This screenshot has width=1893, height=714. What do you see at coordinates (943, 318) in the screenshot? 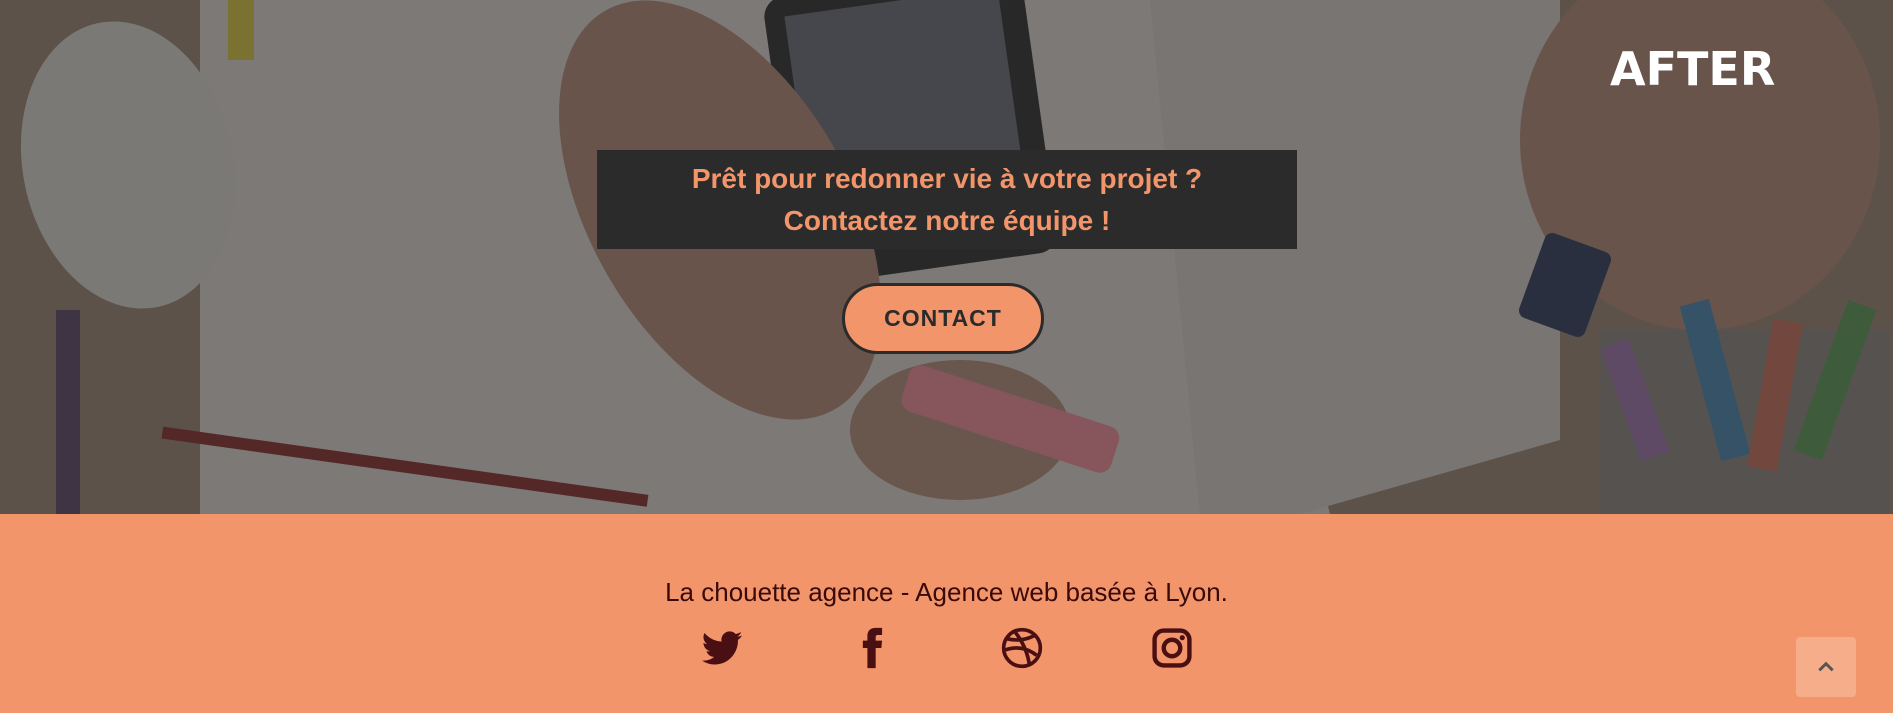
I see `contact-button: CONTACT` at bounding box center [943, 318].